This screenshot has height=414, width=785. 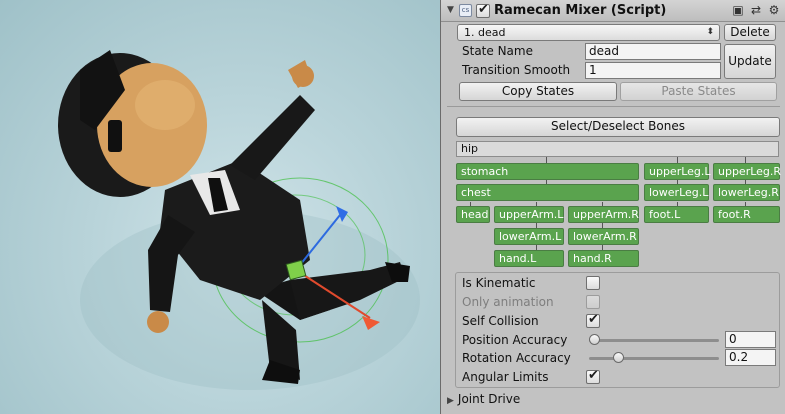 What do you see at coordinates (653, 70) in the screenshot?
I see `transition-smooth-field: 1` at bounding box center [653, 70].